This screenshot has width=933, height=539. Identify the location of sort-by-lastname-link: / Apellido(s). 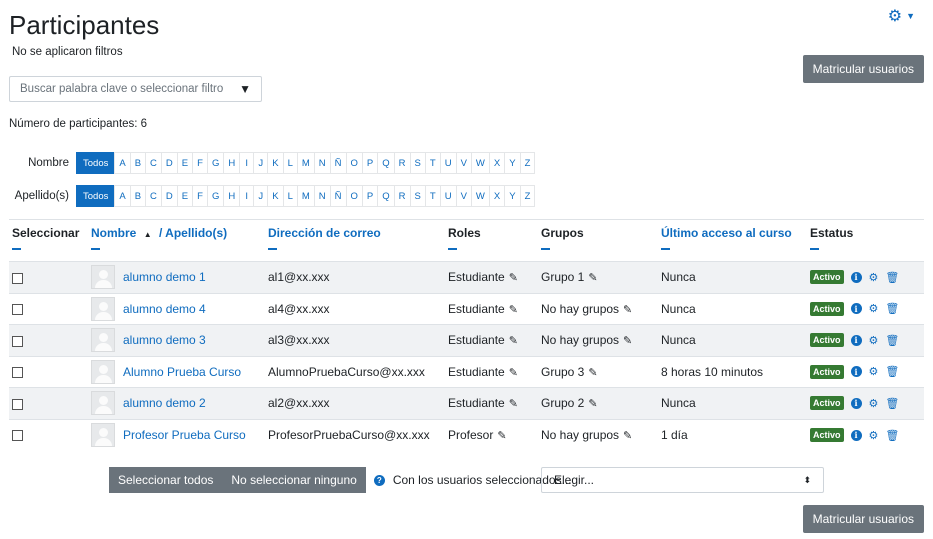
(193, 233).